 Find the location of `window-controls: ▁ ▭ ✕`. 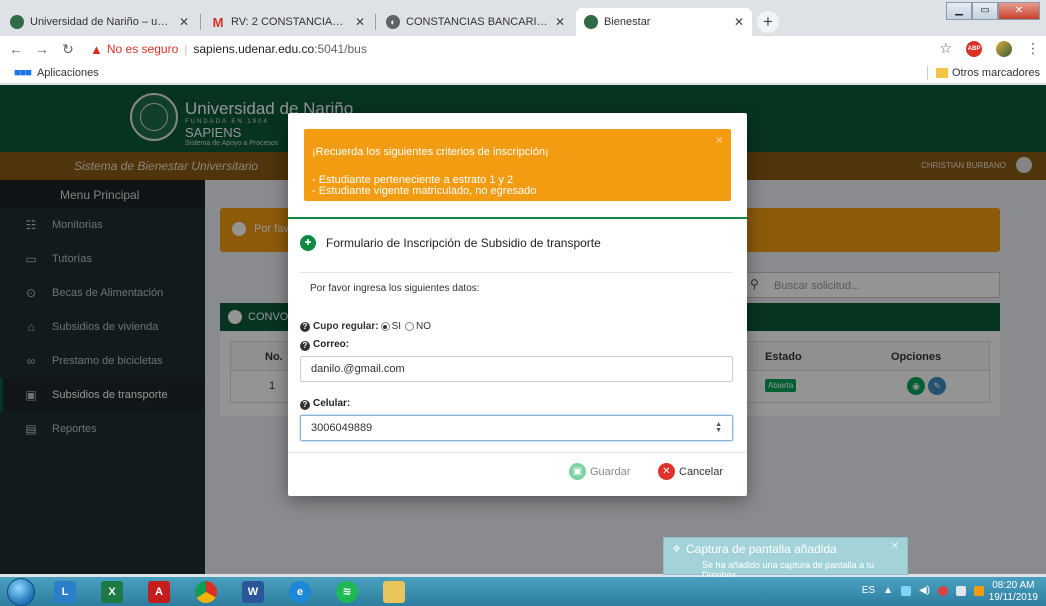

window-controls: ▁ ▭ ✕ is located at coordinates (993, 11).